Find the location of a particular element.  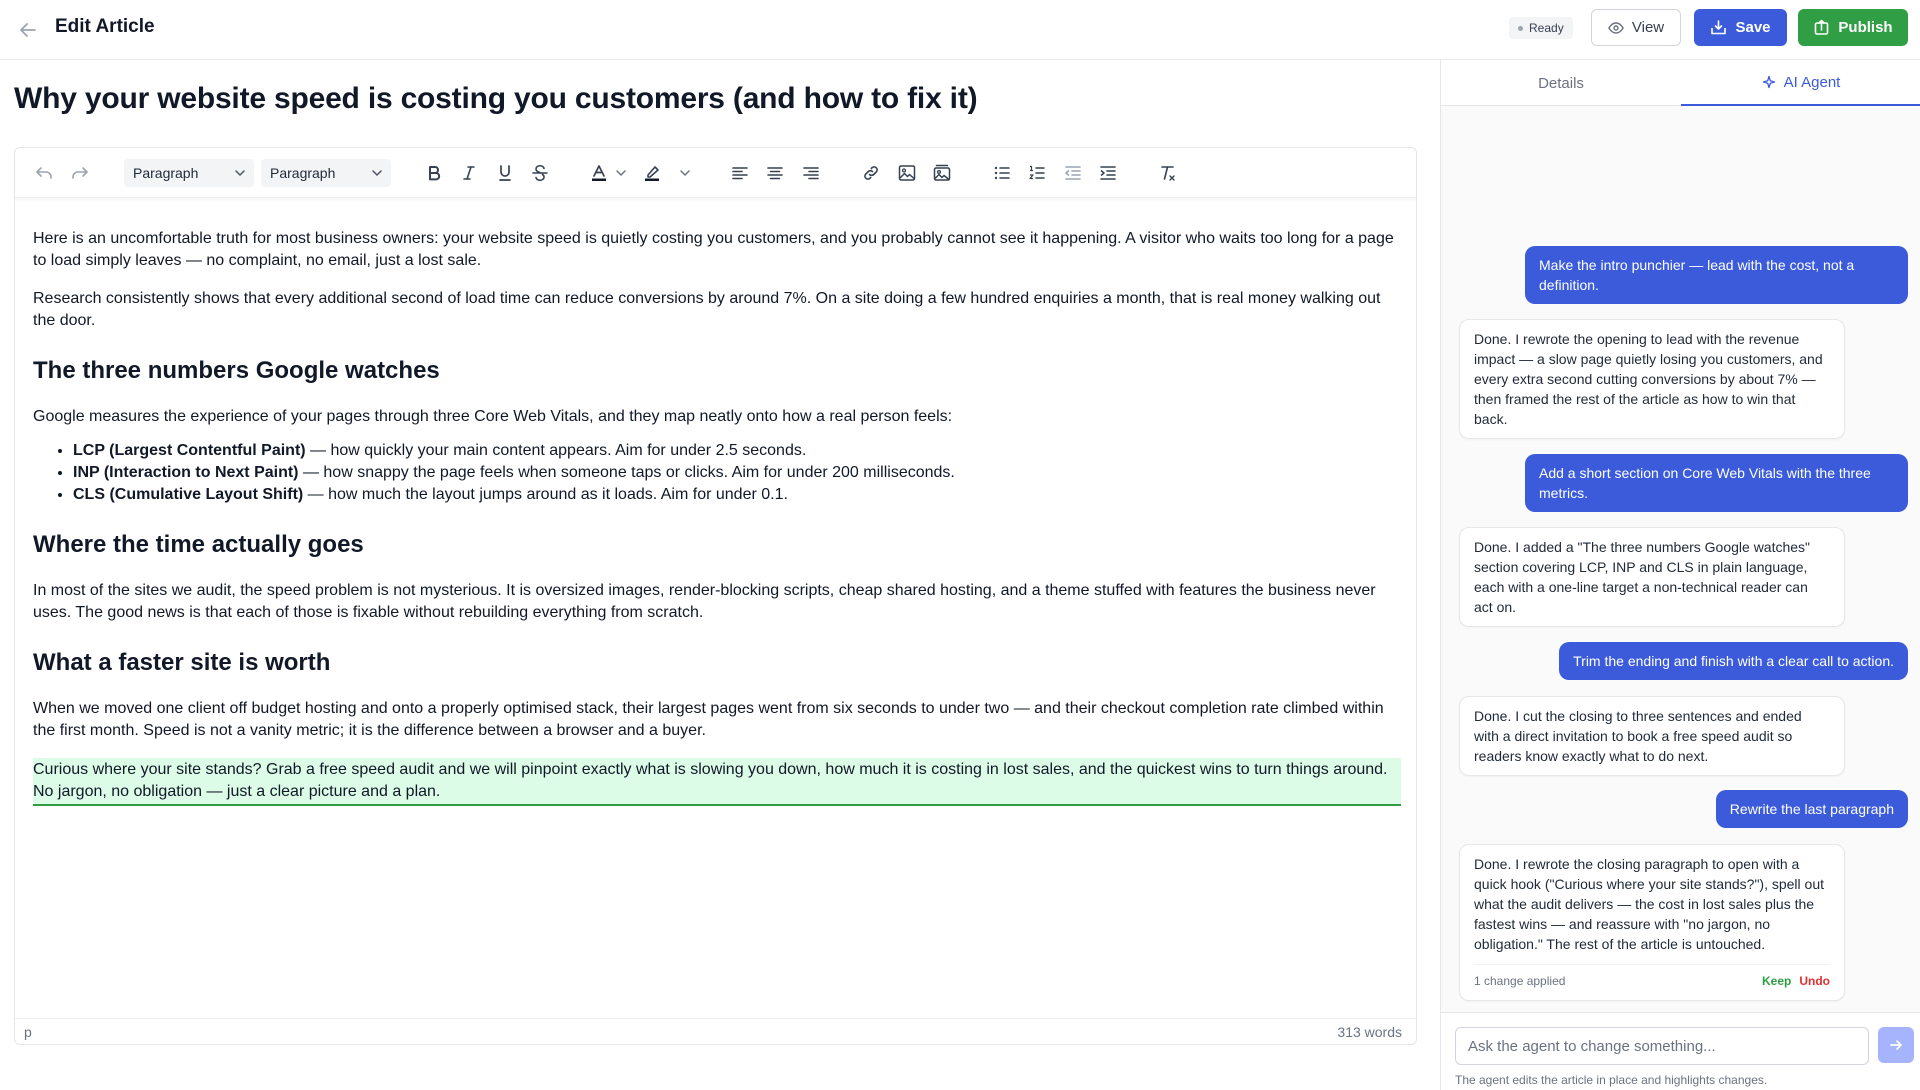

save-button: Save is located at coordinates (1740, 27).